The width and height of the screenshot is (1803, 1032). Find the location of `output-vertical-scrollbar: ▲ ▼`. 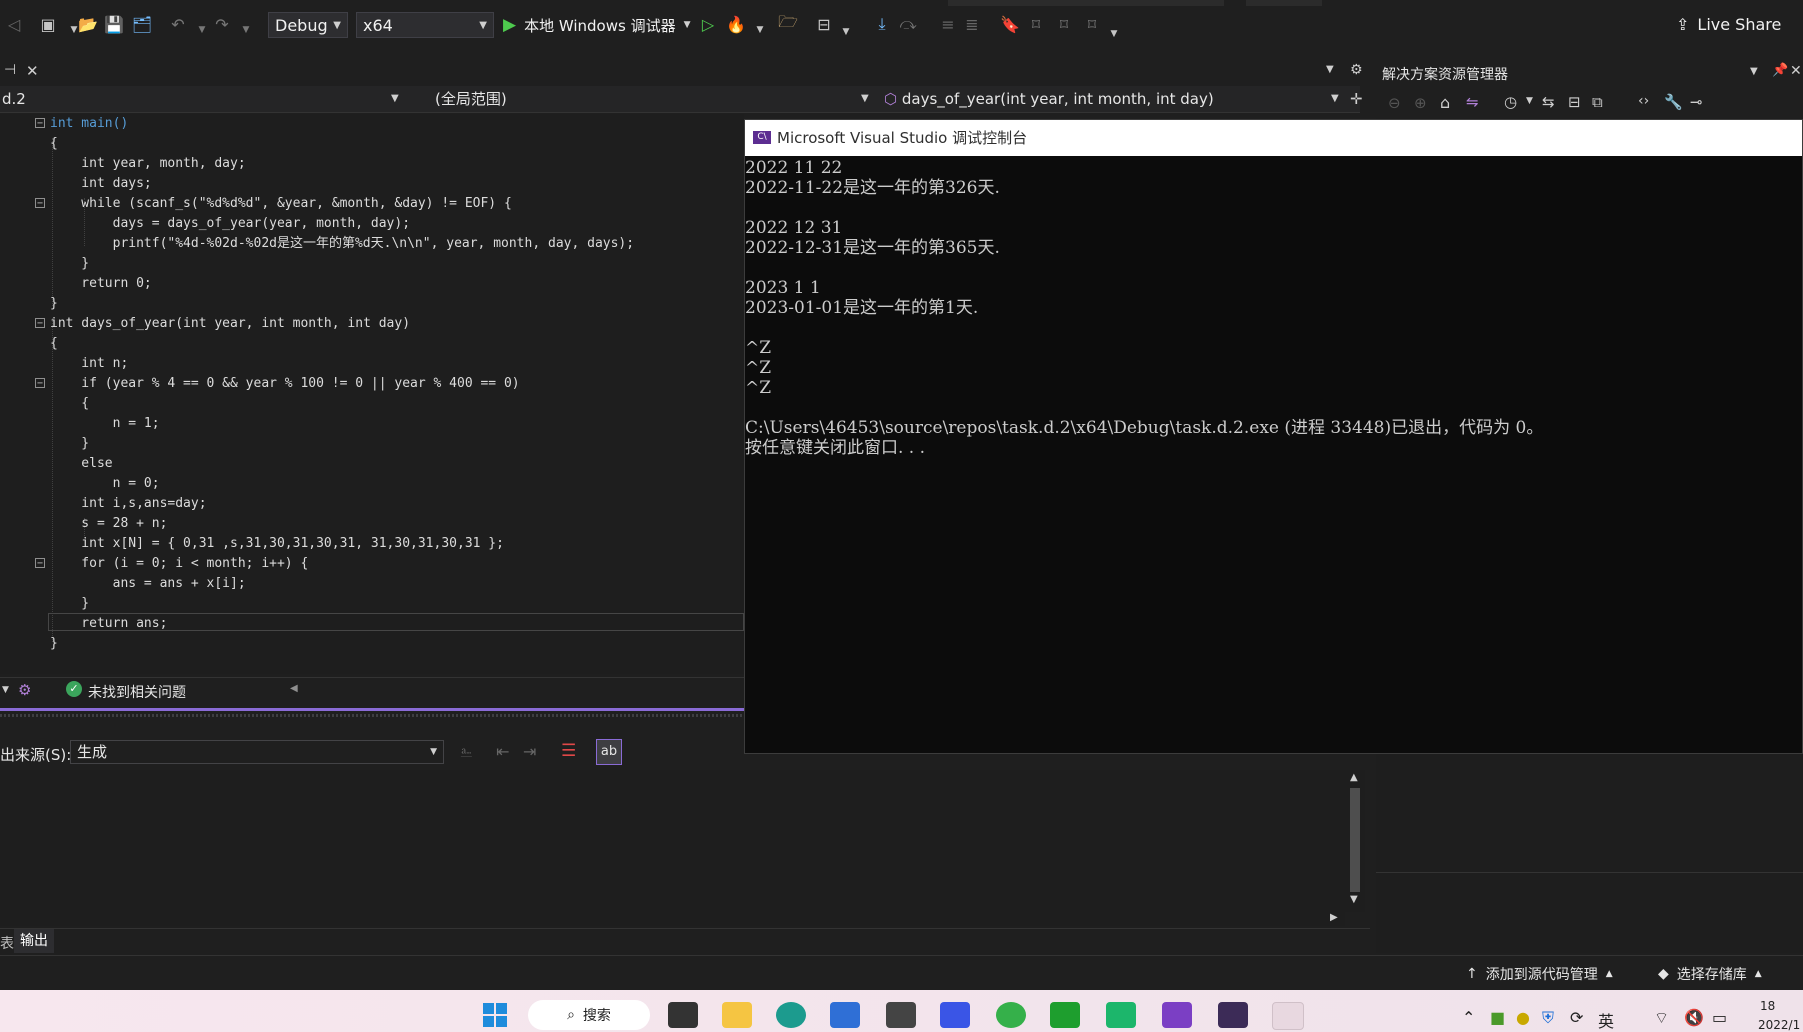

output-vertical-scrollbar: ▲ ▼ is located at coordinates (1355, 841).